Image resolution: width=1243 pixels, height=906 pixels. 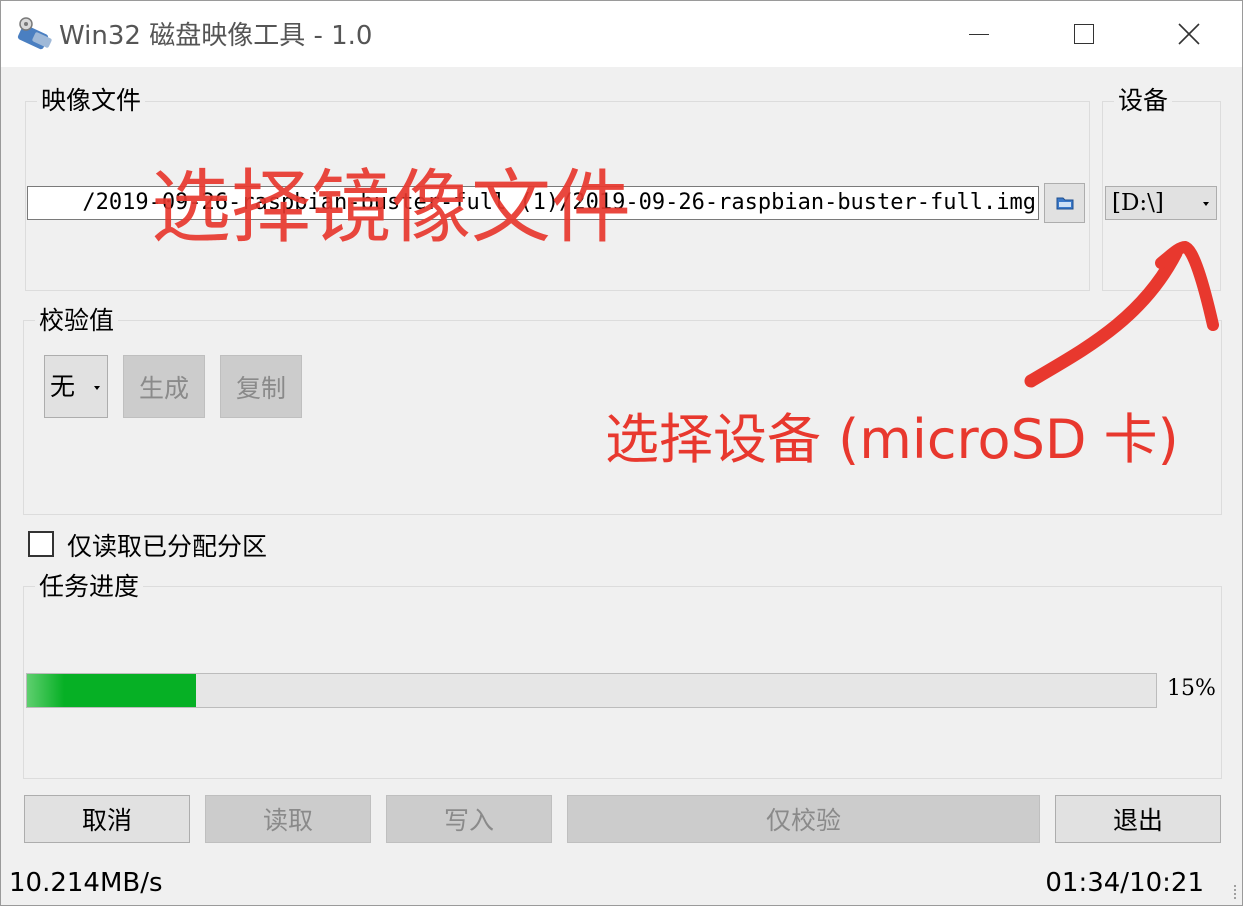 What do you see at coordinates (288, 819) in the screenshot?
I see `read-button: 读取` at bounding box center [288, 819].